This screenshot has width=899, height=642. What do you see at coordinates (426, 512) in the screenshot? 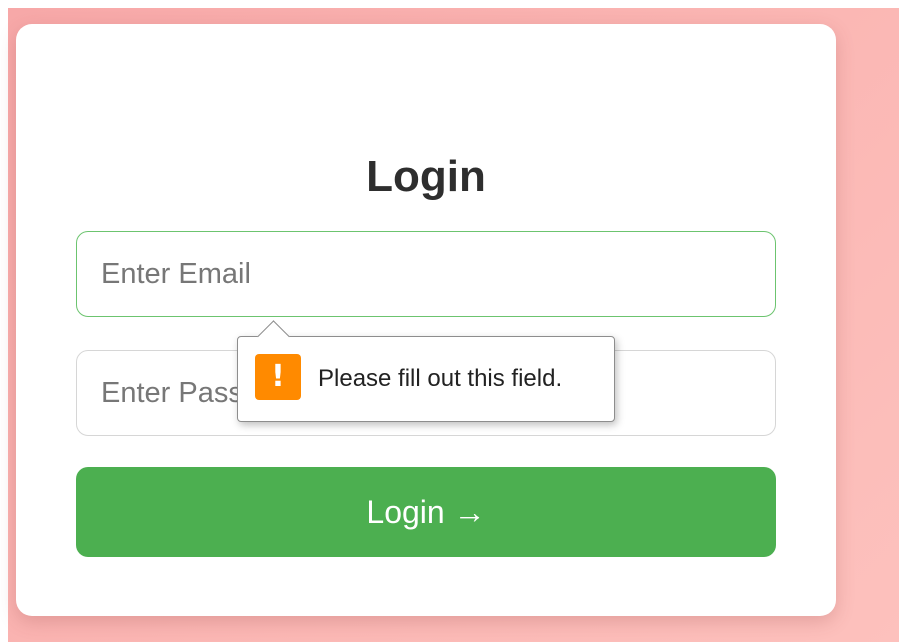
I see `login-button: Login →` at bounding box center [426, 512].